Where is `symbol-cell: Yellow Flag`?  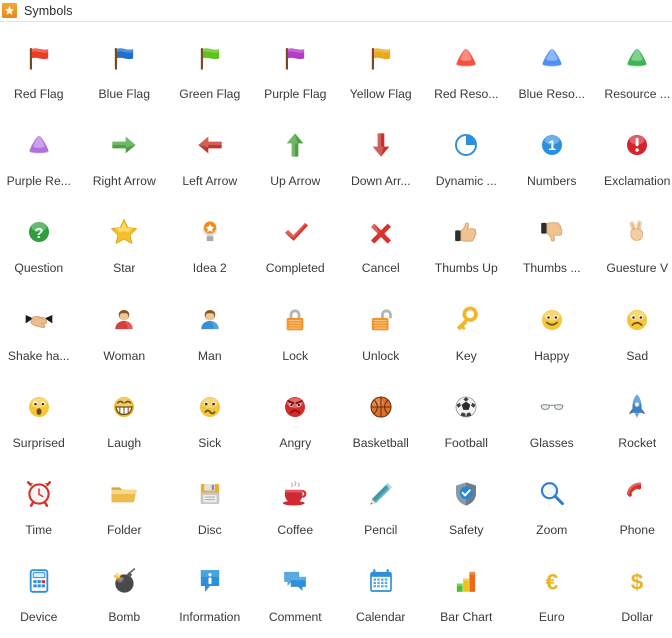 symbol-cell: Yellow Flag is located at coordinates (381, 69).